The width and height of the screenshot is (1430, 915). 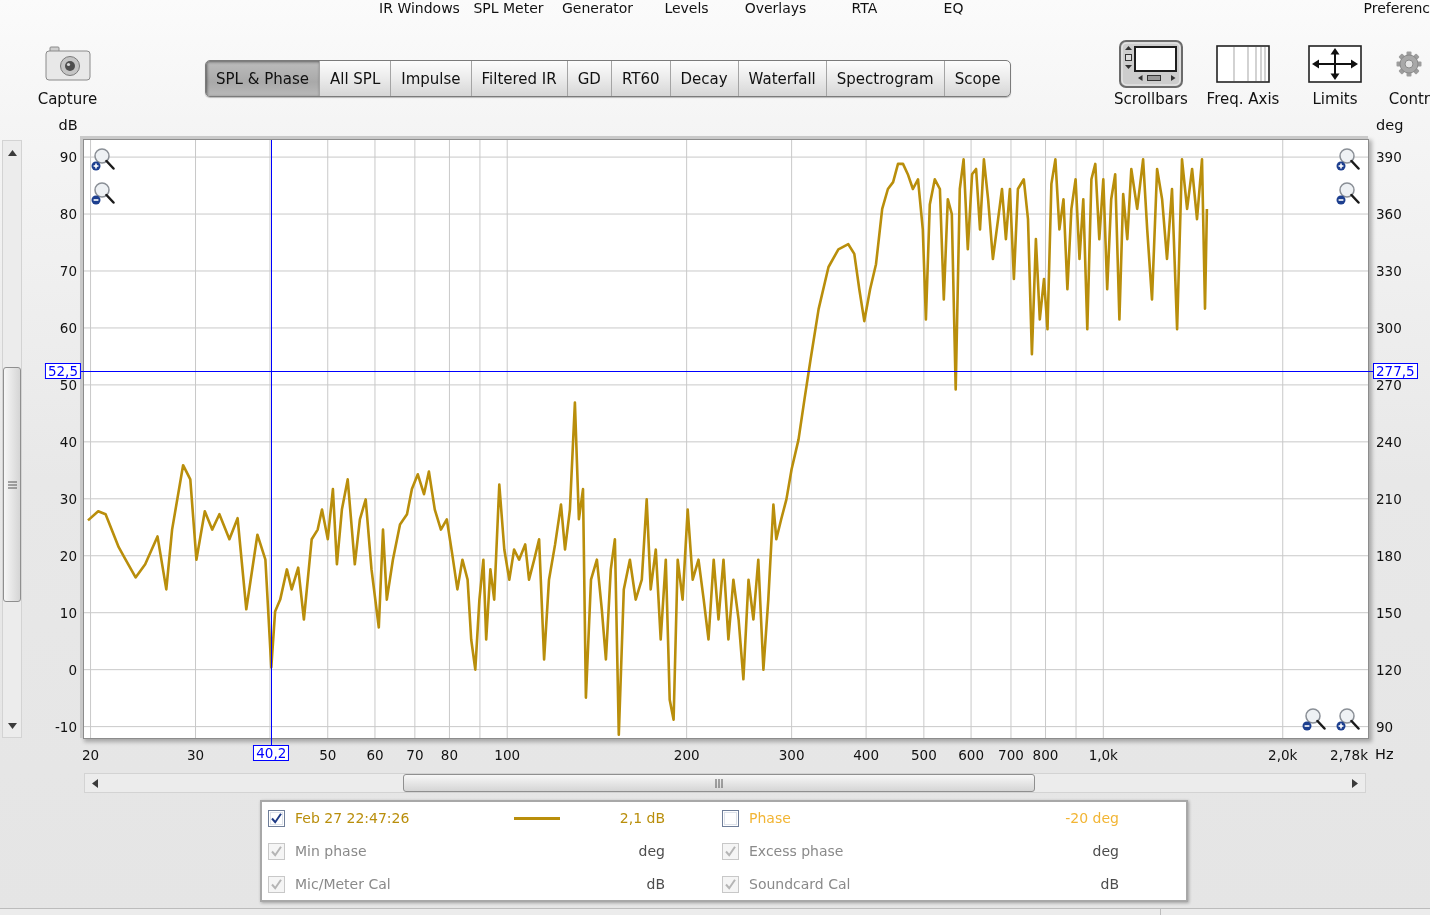 What do you see at coordinates (507, 755) in the screenshot?
I see `x-tick-label: 100` at bounding box center [507, 755].